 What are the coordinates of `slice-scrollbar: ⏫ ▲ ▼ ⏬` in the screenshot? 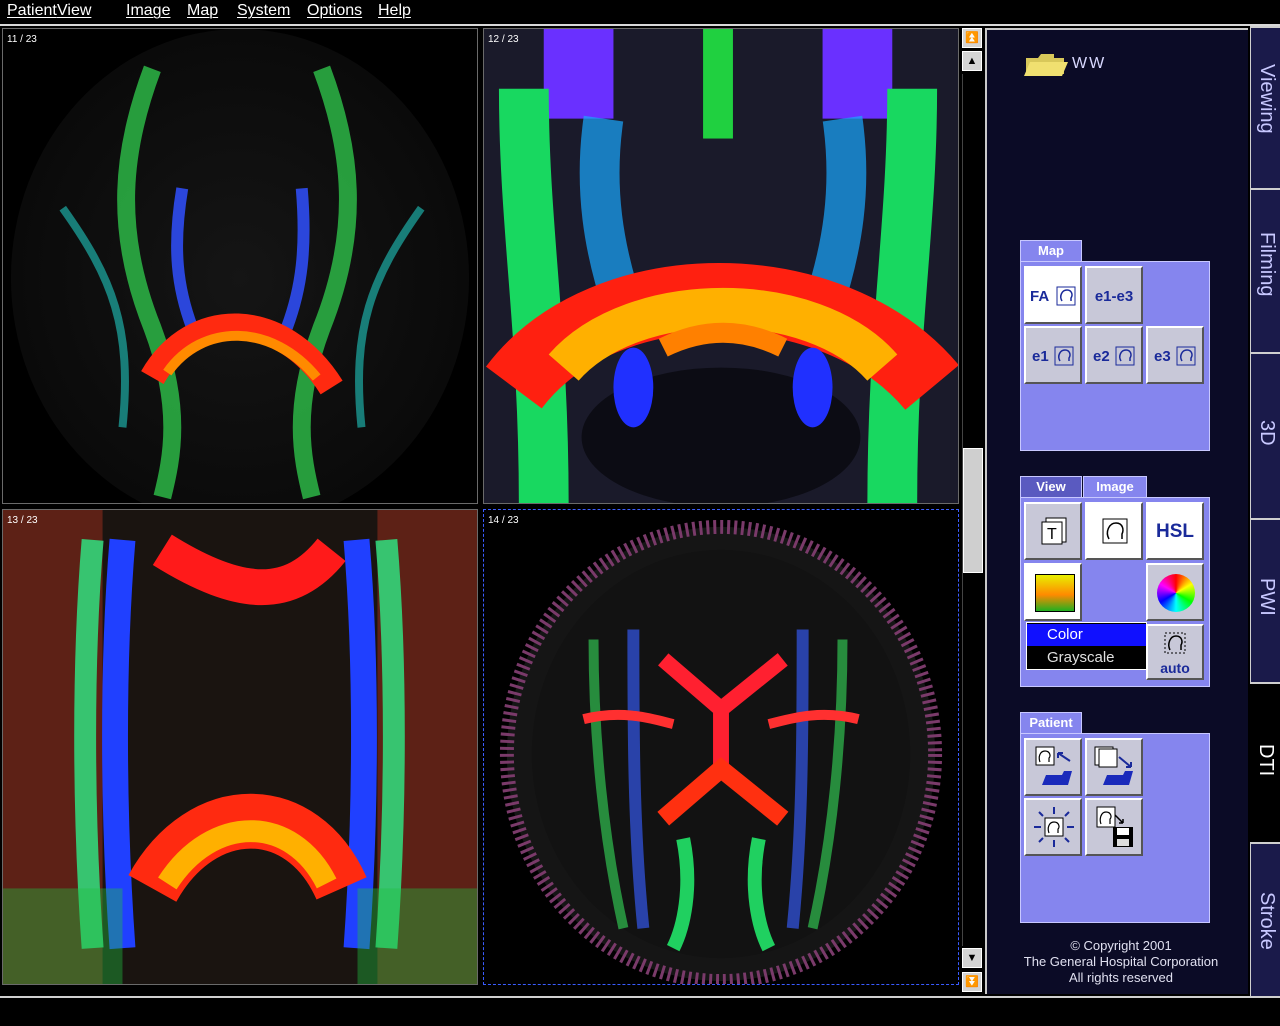 It's located at (972, 511).